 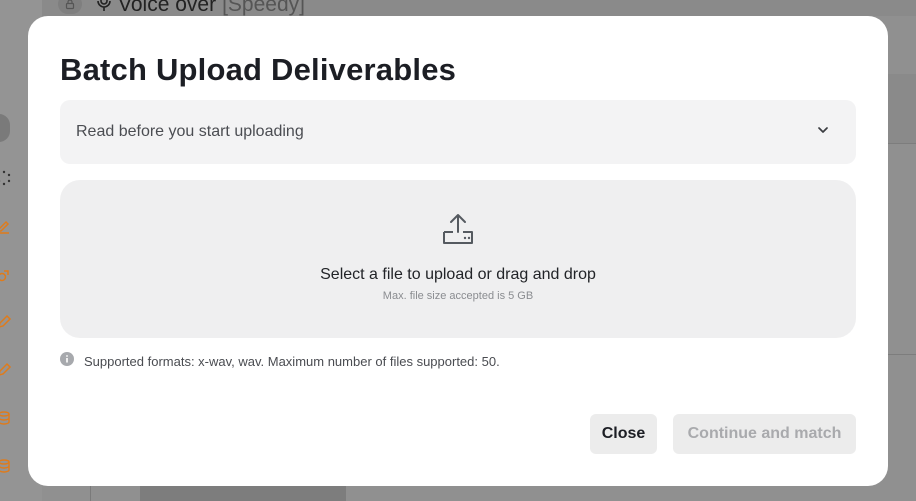 What do you see at coordinates (7, 178) in the screenshot?
I see `spinner-icon` at bounding box center [7, 178].